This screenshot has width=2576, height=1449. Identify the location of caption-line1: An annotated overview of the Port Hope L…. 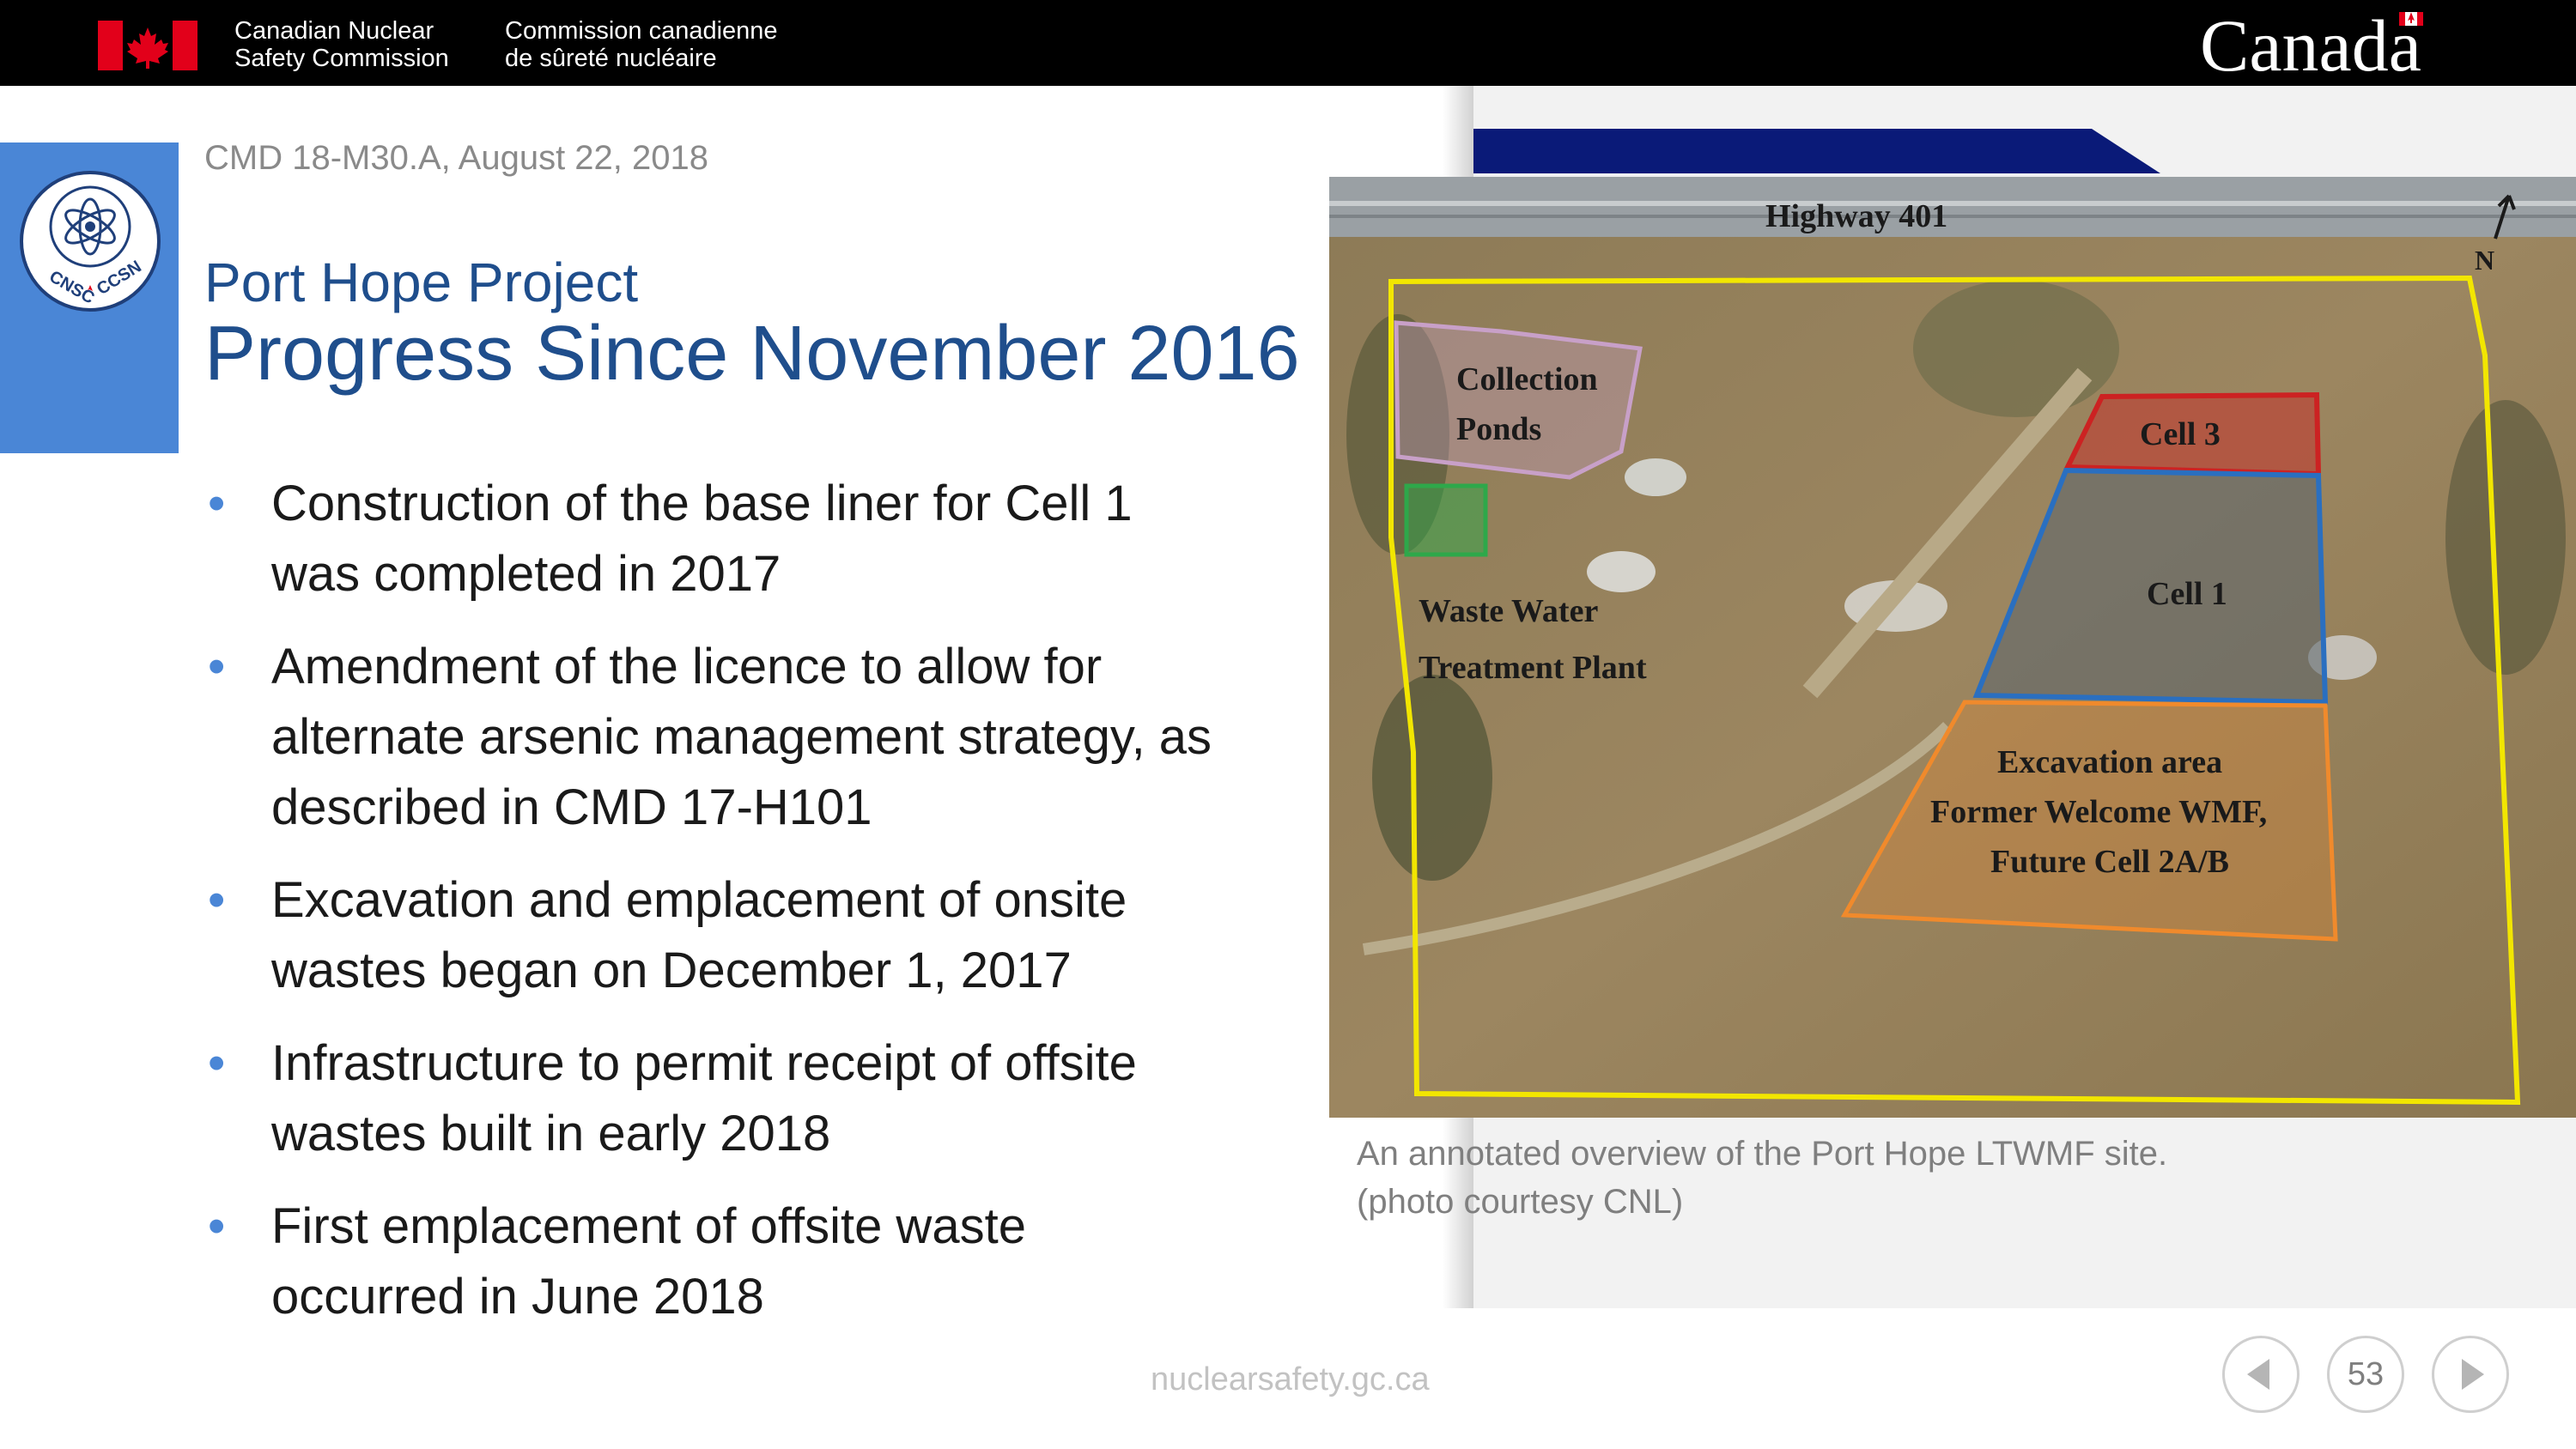
(1762, 1154).